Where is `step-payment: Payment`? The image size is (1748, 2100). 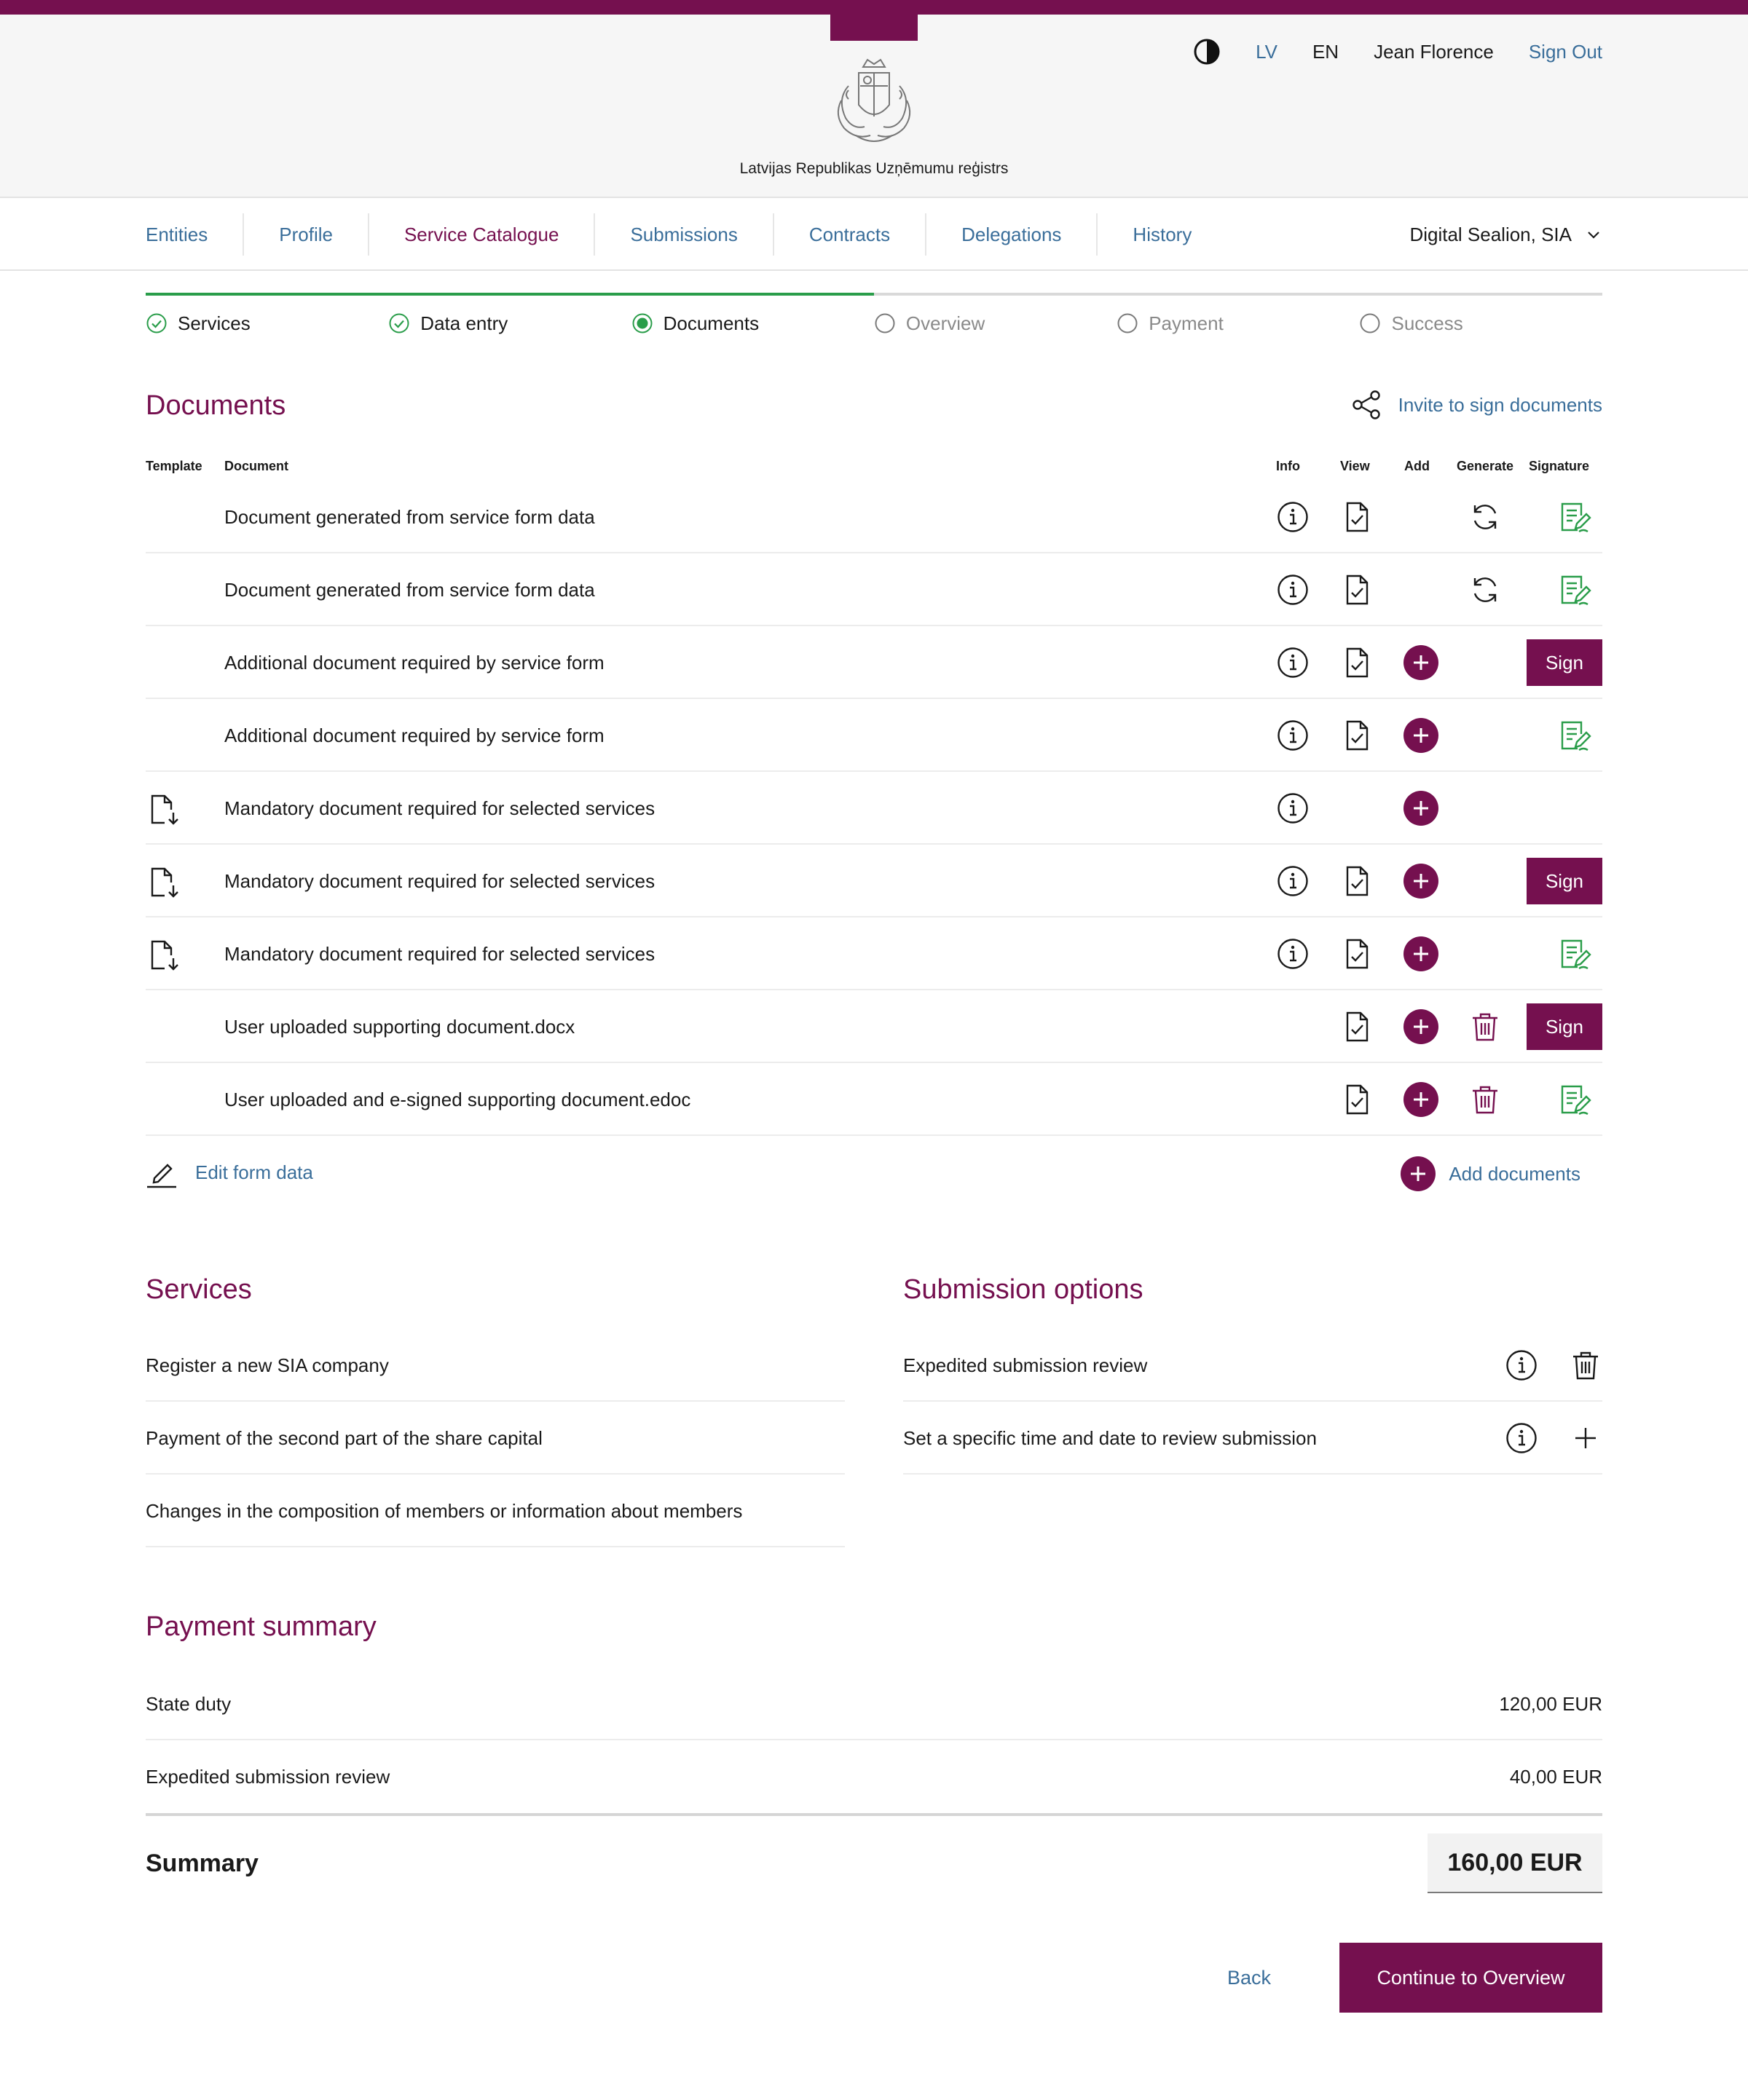 step-payment: Payment is located at coordinates (1238, 323).